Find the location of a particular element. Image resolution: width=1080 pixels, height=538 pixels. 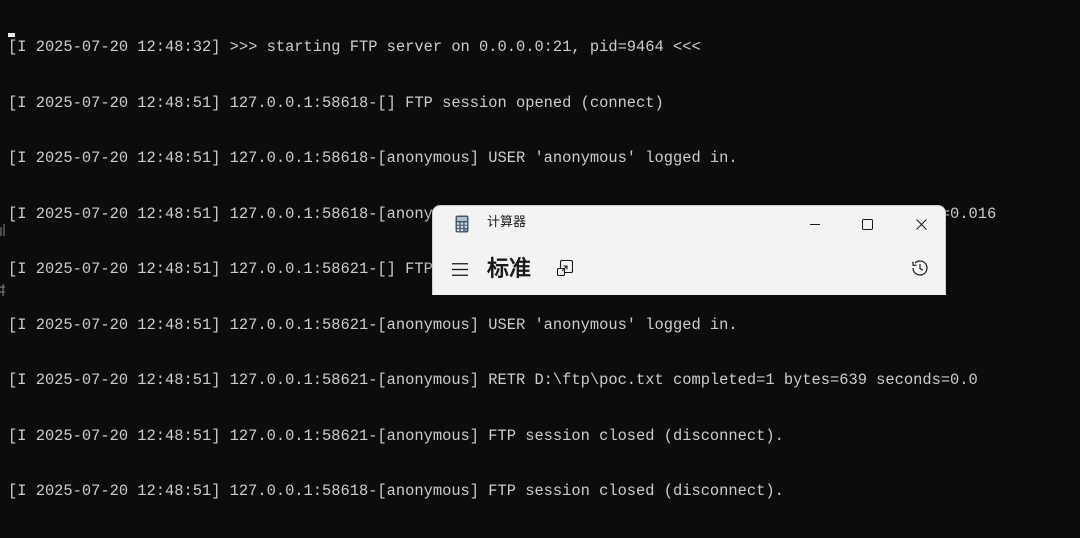

navigation-menu-button is located at coordinates (460, 270).